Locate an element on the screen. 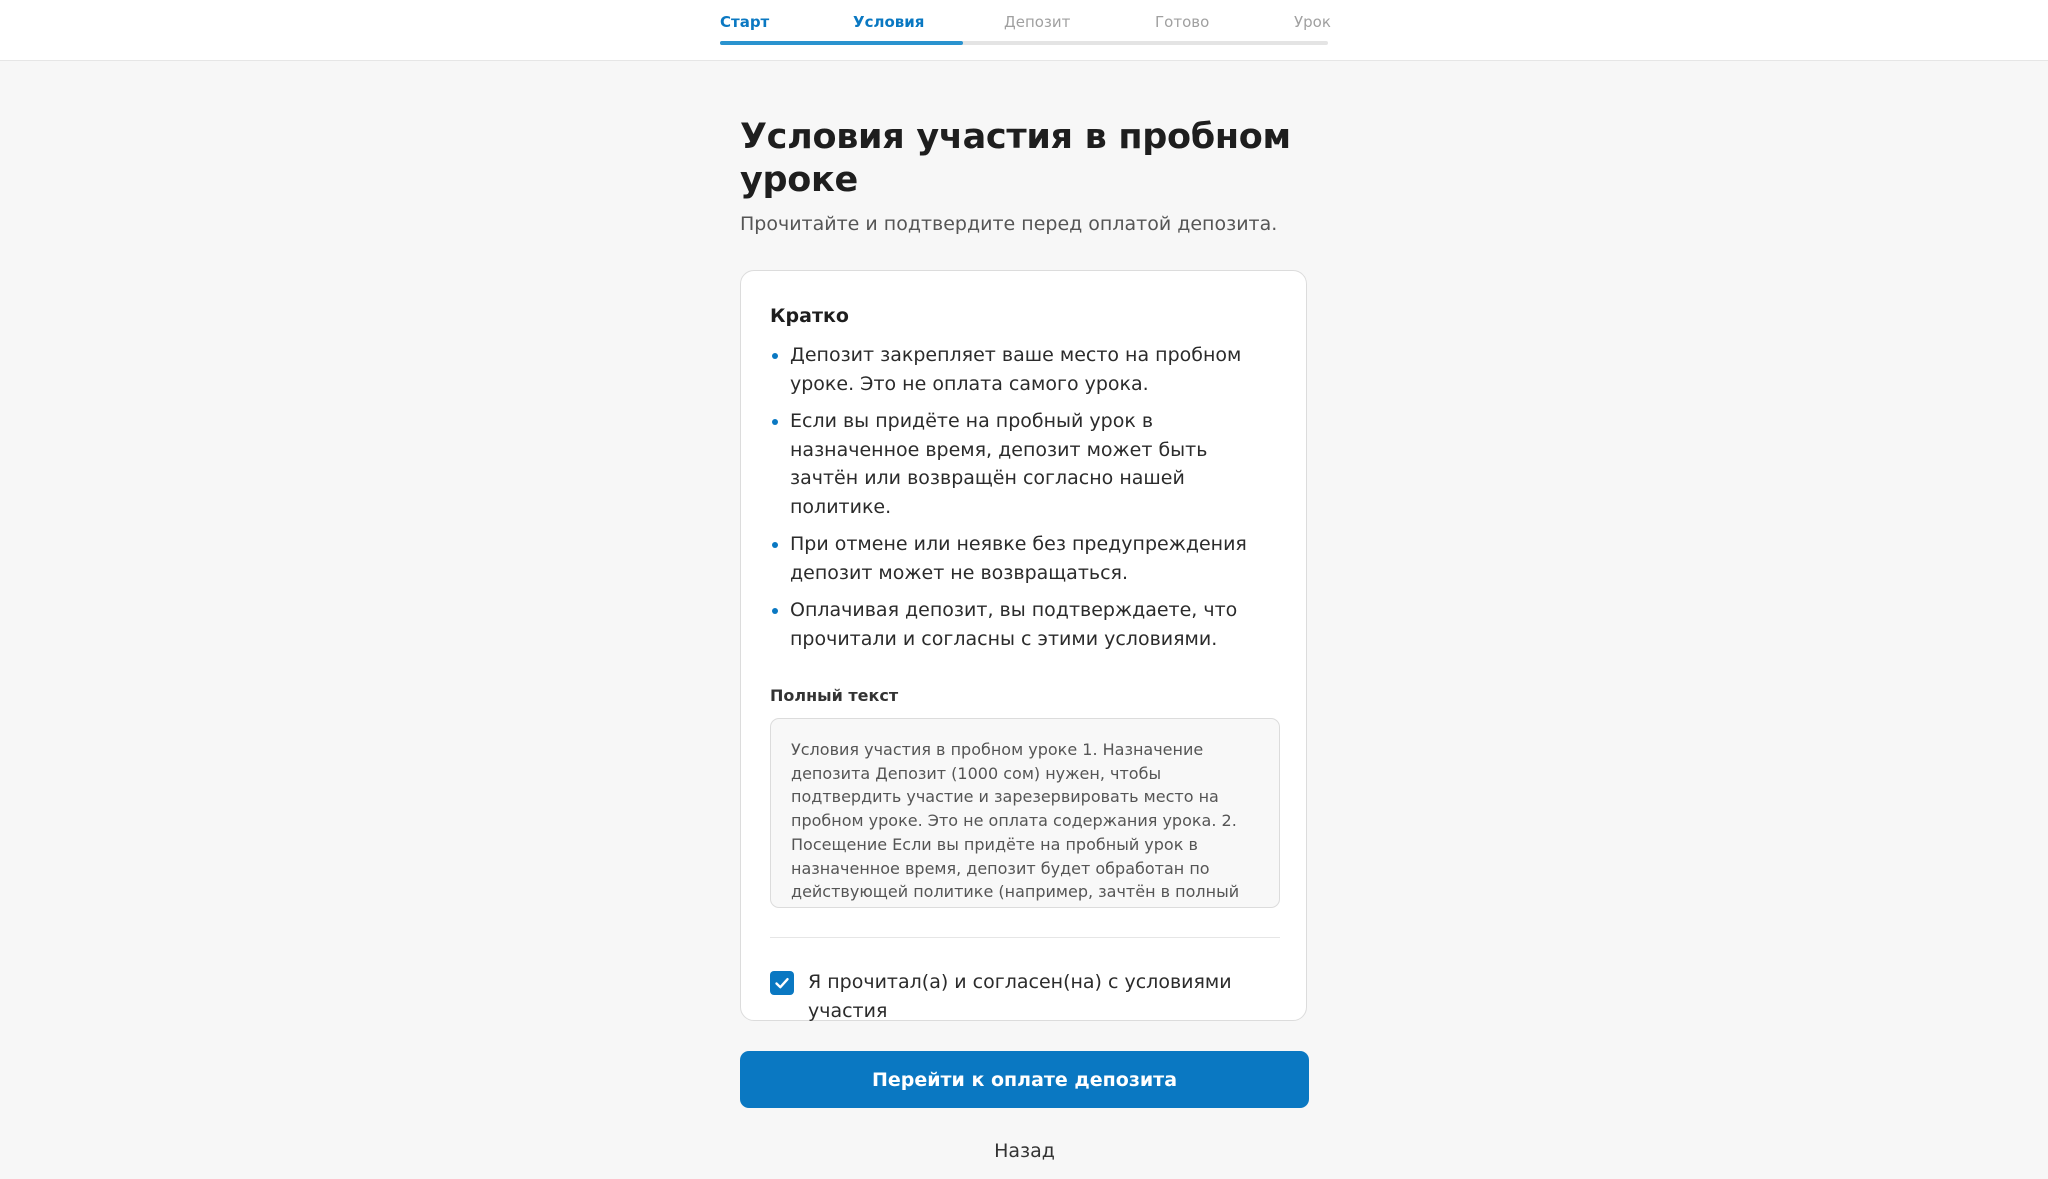 Image resolution: width=2048 pixels, height=1179 pixels. agree-checkbox is located at coordinates (782, 983).